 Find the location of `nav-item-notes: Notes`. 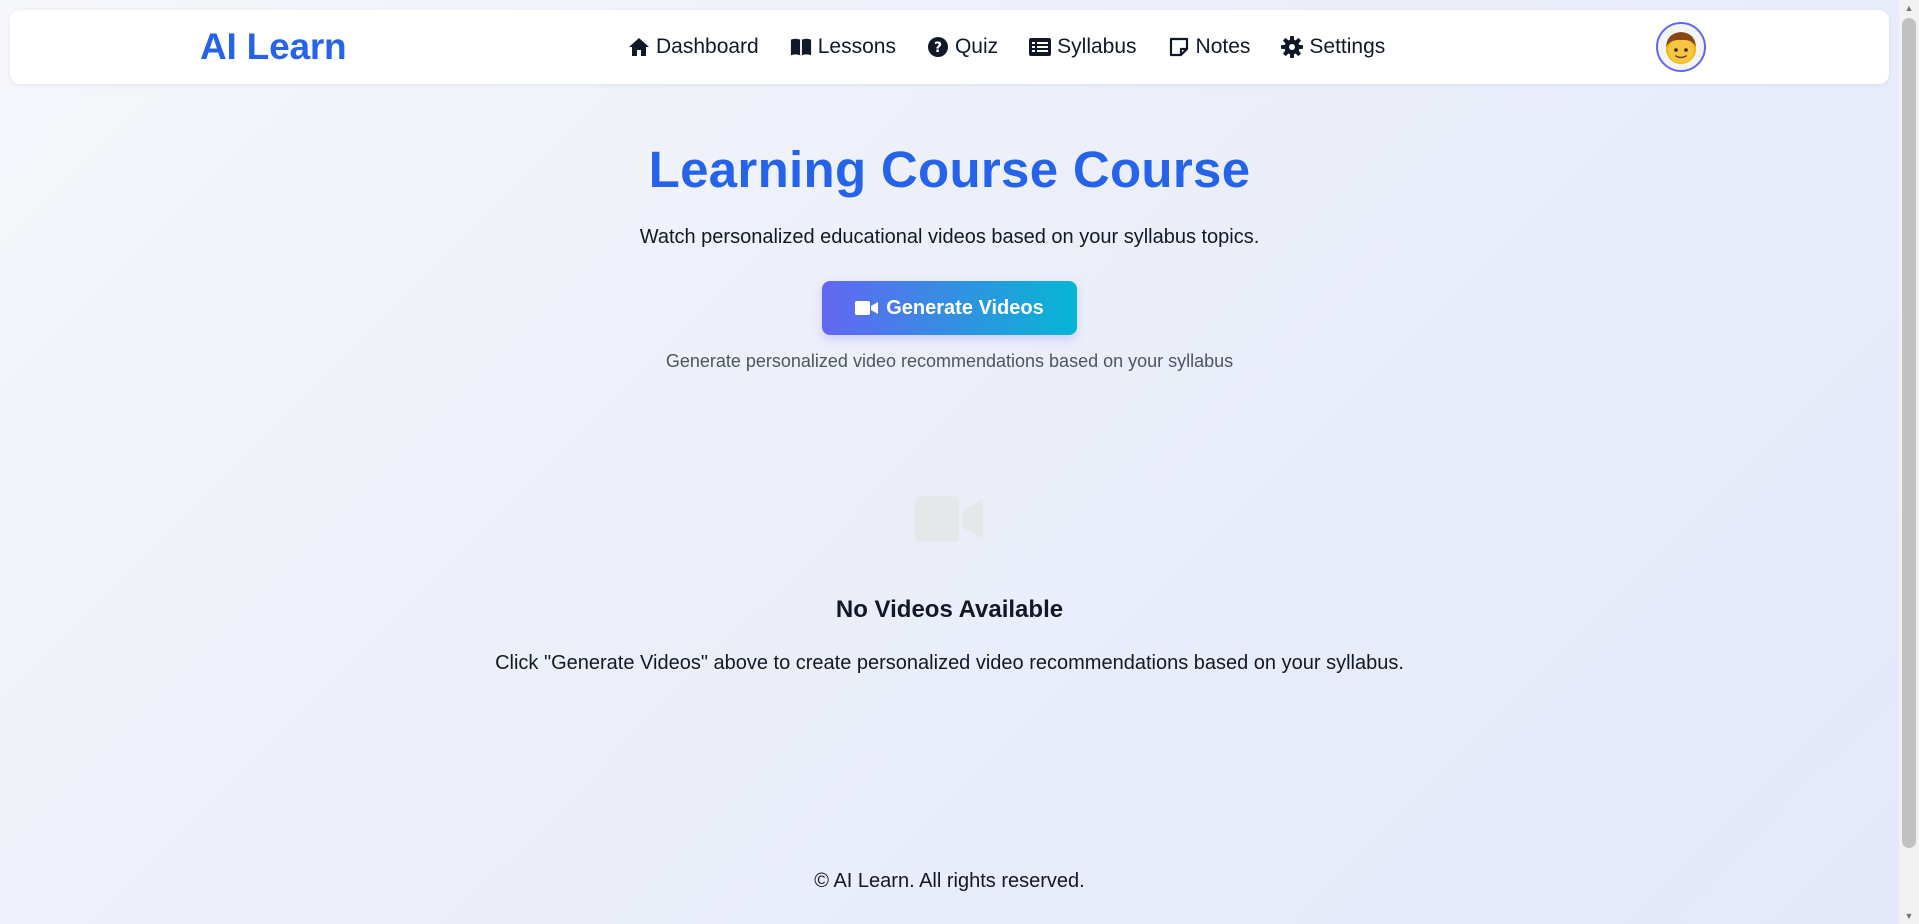

nav-item-notes: Notes is located at coordinates (1209, 47).